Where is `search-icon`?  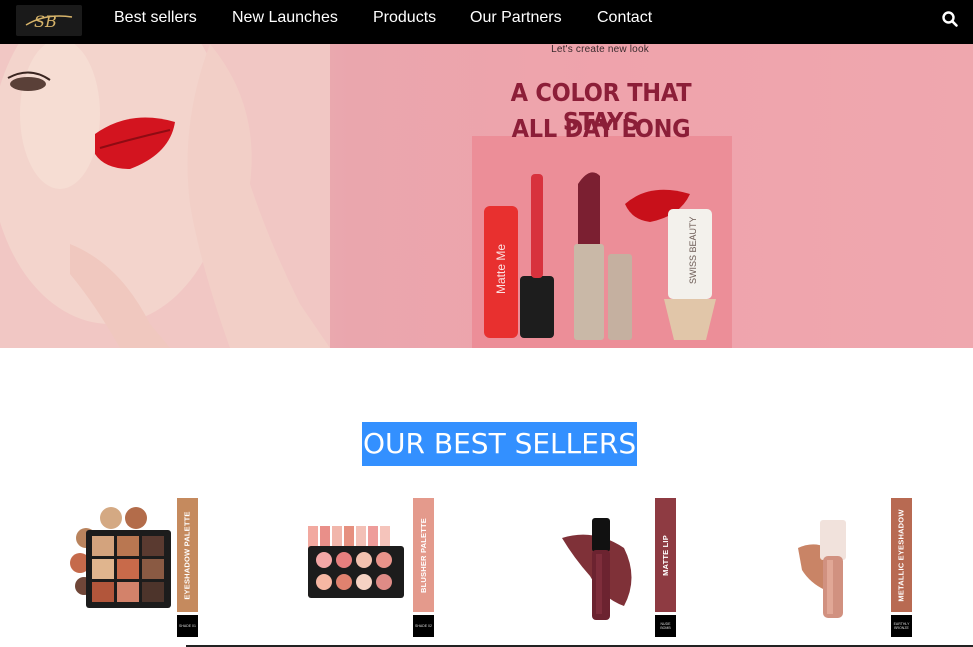 search-icon is located at coordinates (950, 19).